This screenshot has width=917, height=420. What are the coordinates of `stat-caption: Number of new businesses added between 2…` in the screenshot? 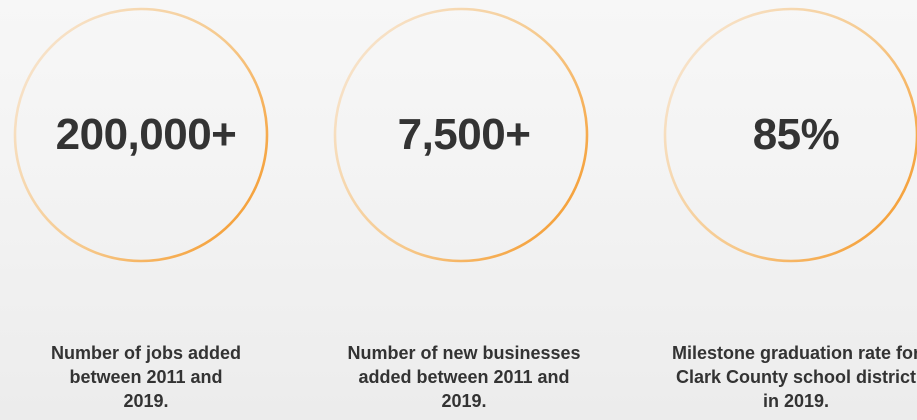 It's located at (464, 377).